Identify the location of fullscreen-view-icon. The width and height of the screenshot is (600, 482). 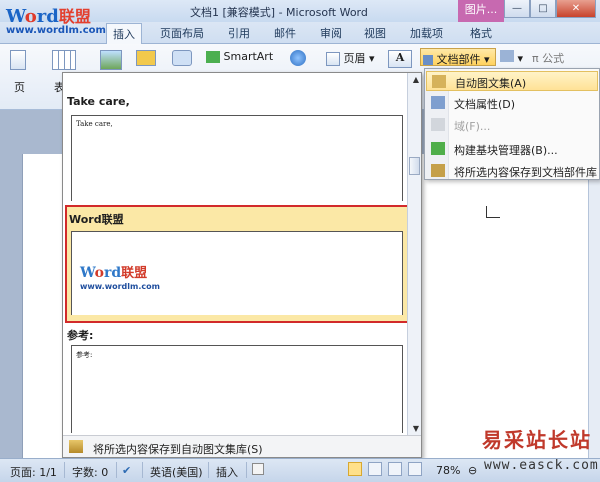
(375, 469).